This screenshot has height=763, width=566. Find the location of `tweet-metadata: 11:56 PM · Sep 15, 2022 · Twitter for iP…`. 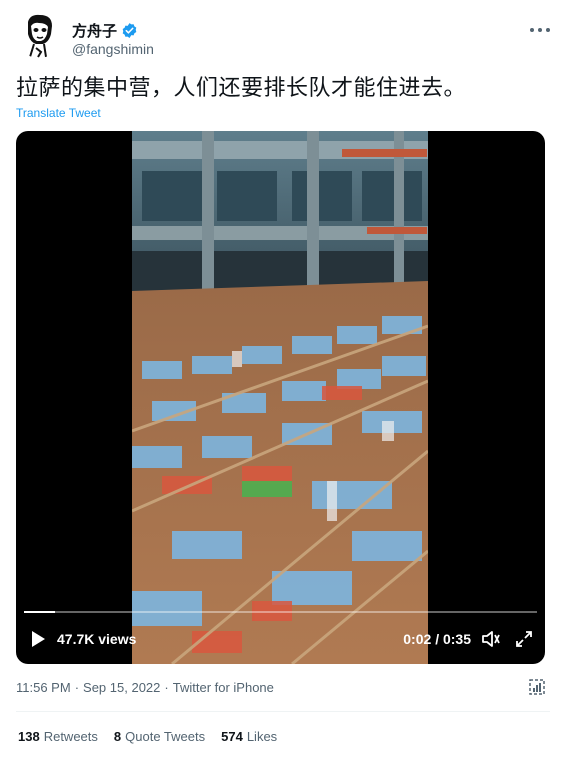

tweet-metadata: 11:56 PM · Sep 15, 2022 · Twitter for iP… is located at coordinates (145, 687).